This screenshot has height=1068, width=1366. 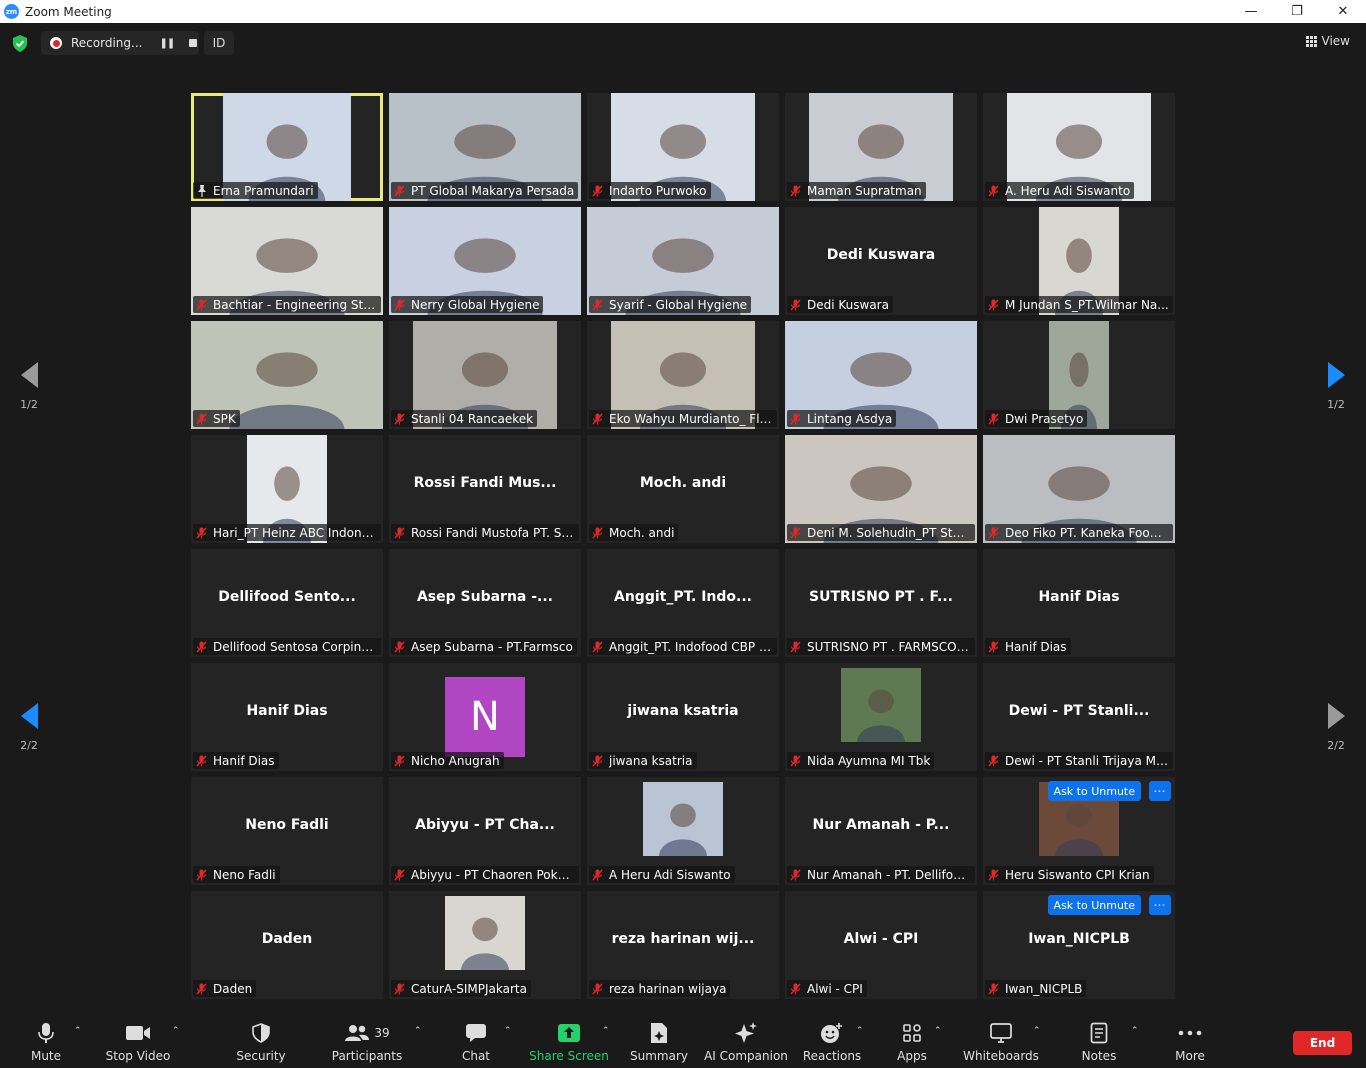 I want to click on participant-tile: jiwana ksatria jiwana ksatria, so click(x=683, y=717).